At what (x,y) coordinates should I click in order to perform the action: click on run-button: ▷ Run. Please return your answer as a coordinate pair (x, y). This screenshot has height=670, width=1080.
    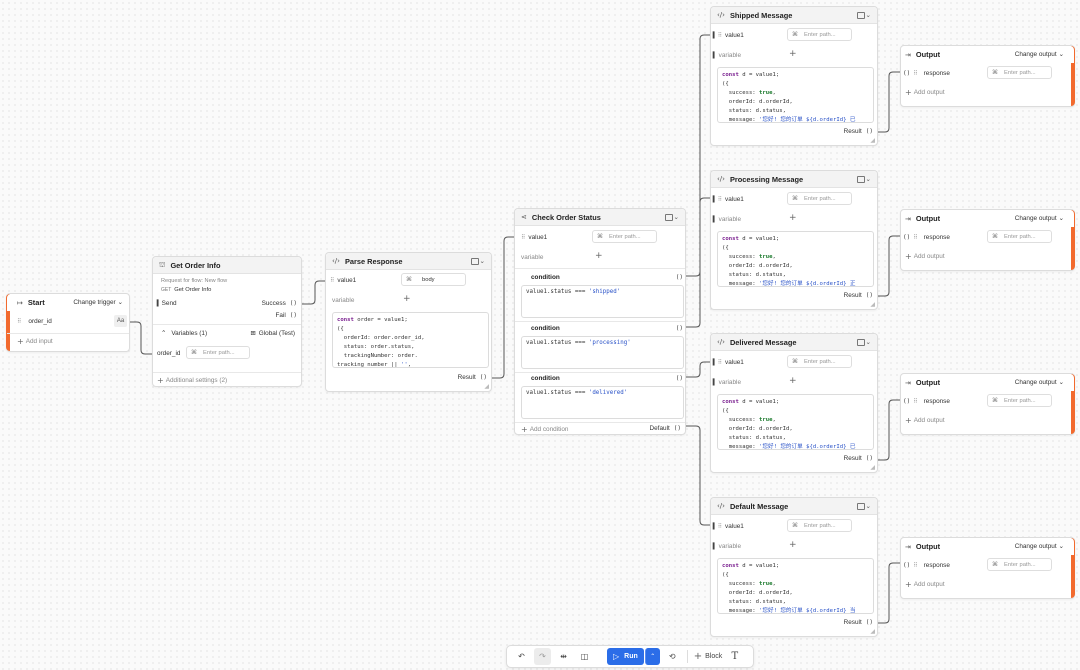
    Looking at the image, I should click on (625, 656).